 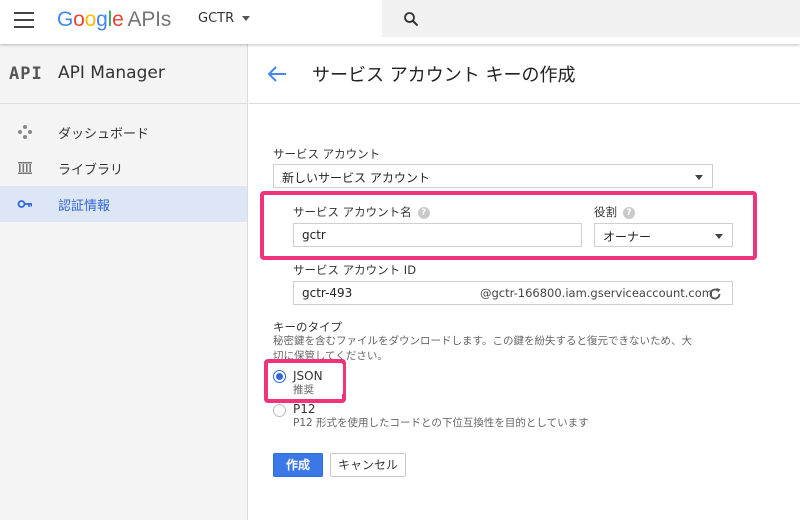 What do you see at coordinates (111, 73) in the screenshot?
I see `sidebar-title: API Manager` at bounding box center [111, 73].